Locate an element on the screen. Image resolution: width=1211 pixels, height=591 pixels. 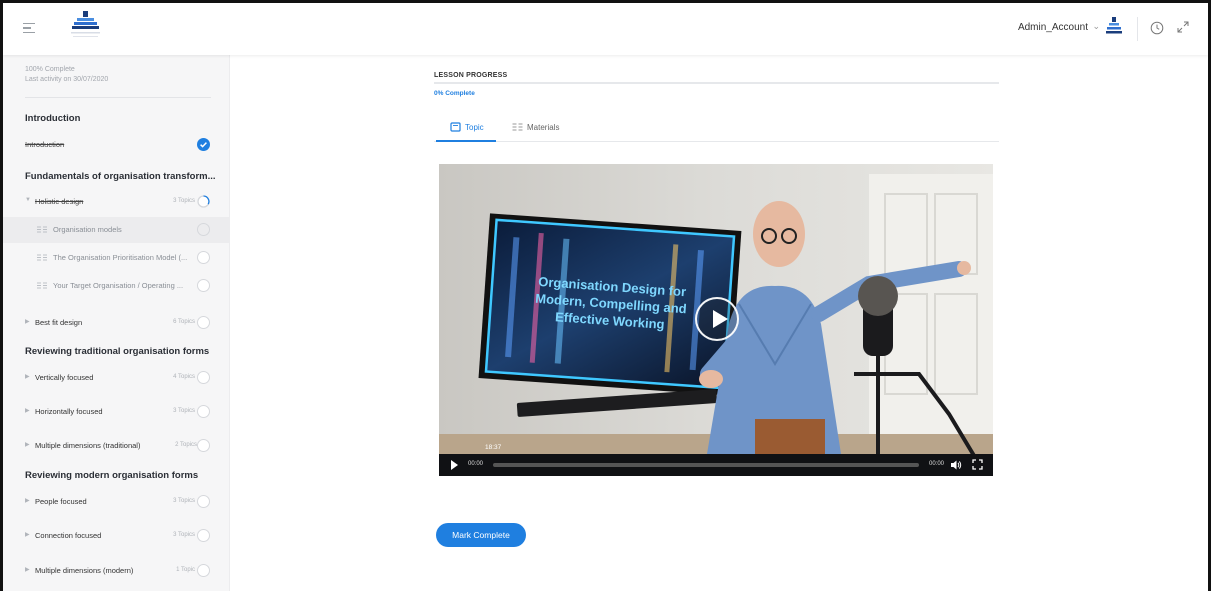
lesson-progress-label: LESSON PROGRESS is located at coordinates (471, 75).